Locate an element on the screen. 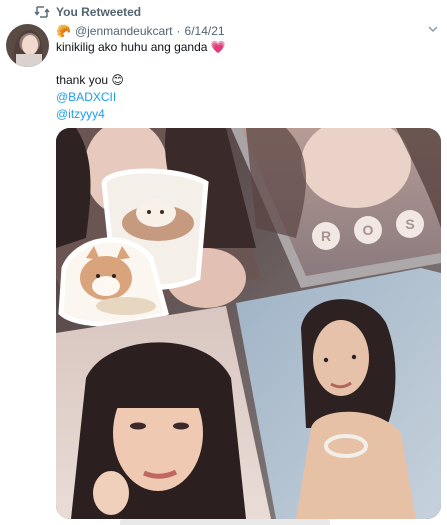 This screenshot has width=447, height=525. retweet-context: You Retweeted is located at coordinates (87, 12).